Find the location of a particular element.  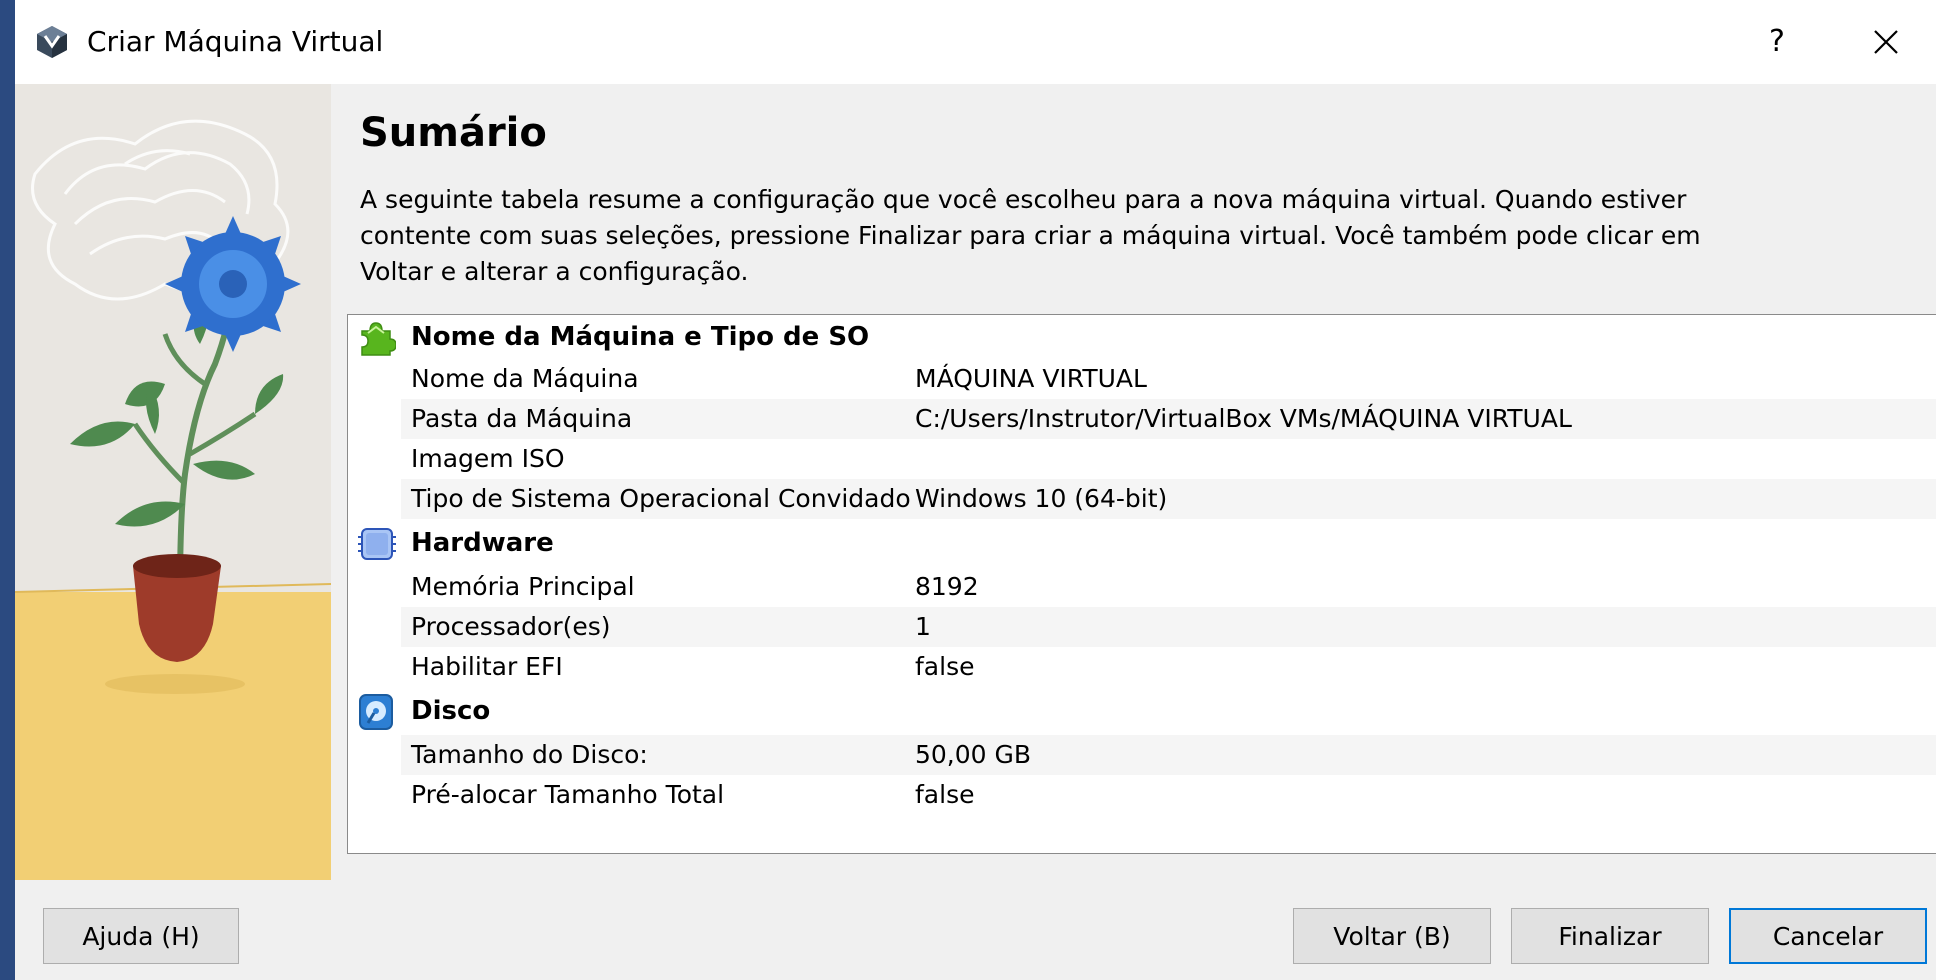

os-puzzle-icon is located at coordinates (378, 339).